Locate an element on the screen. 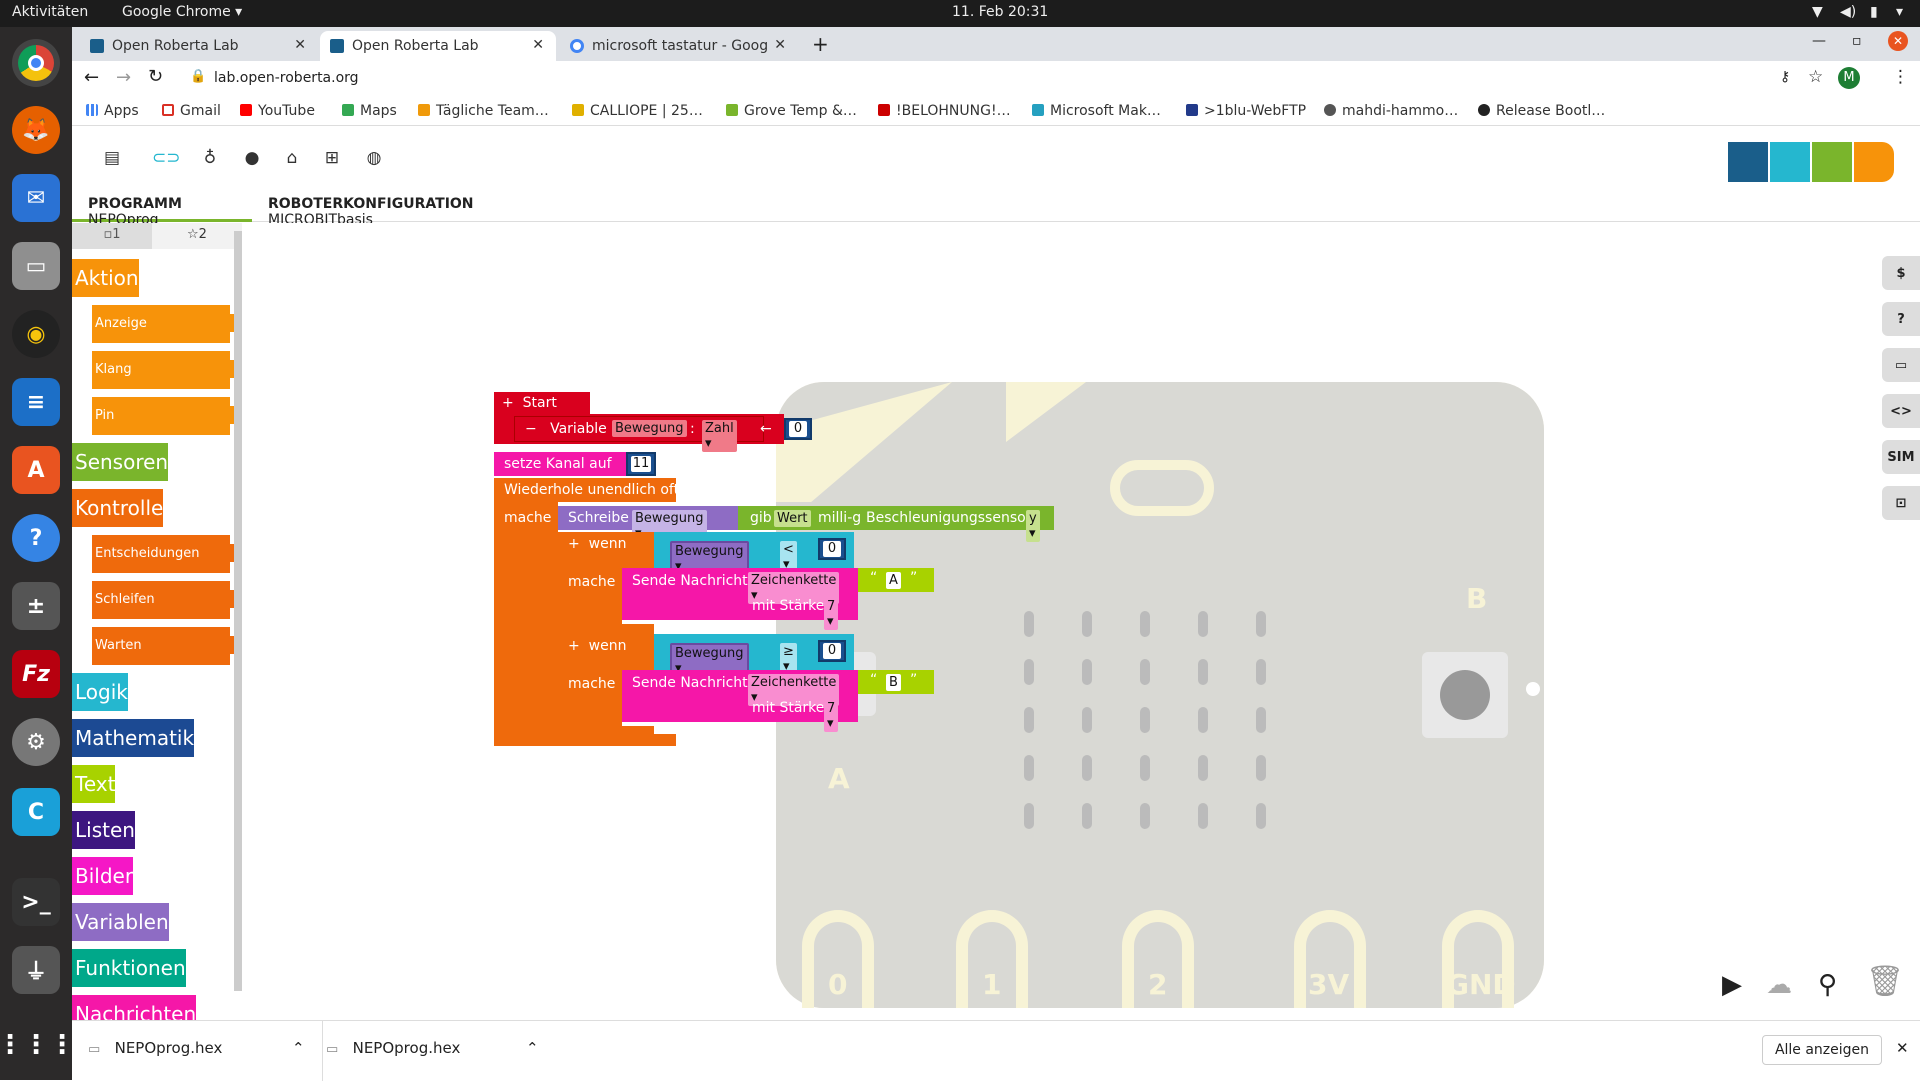 This screenshot has width=1920, height=1081. strength-dropdown-2: 7 ▾ is located at coordinates (831, 716).